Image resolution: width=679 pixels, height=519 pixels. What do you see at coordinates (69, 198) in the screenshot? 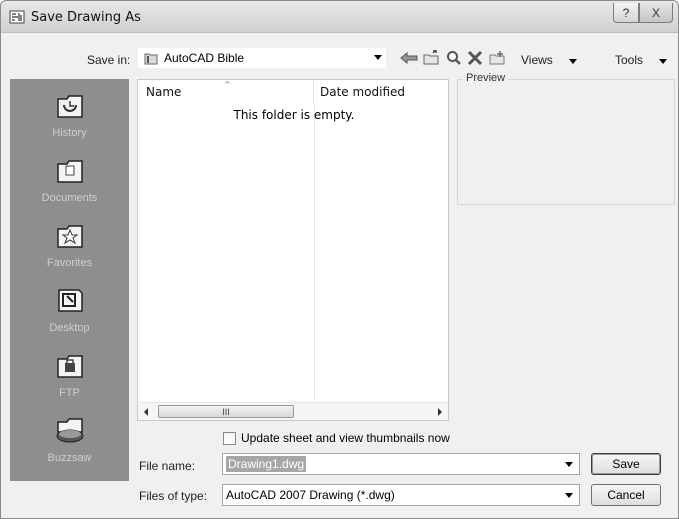
I see `place-label: Documents` at bounding box center [69, 198].